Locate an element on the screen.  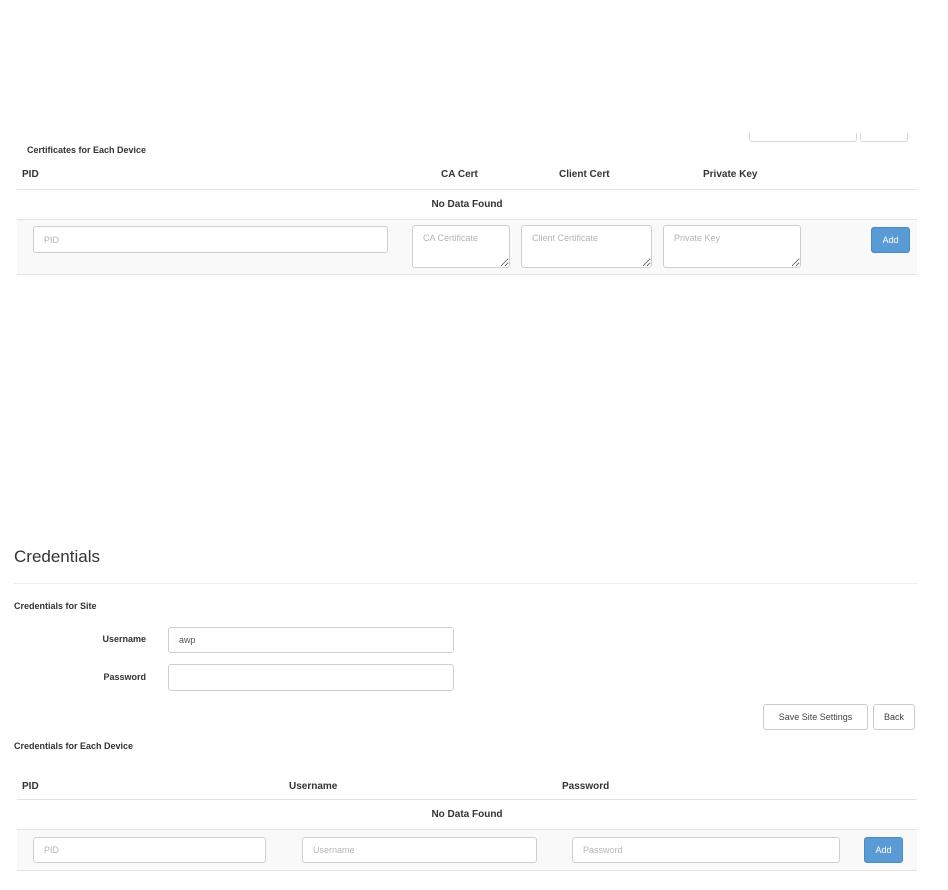
cred-password-input is located at coordinates (706, 850).